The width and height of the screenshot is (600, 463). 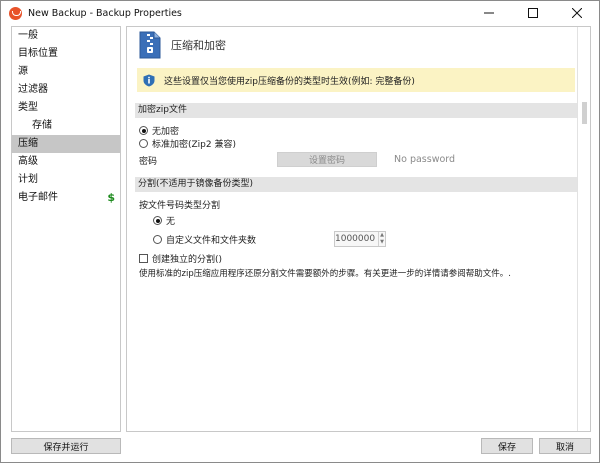 What do you see at coordinates (15, 13) in the screenshot?
I see `app-logo-icon` at bounding box center [15, 13].